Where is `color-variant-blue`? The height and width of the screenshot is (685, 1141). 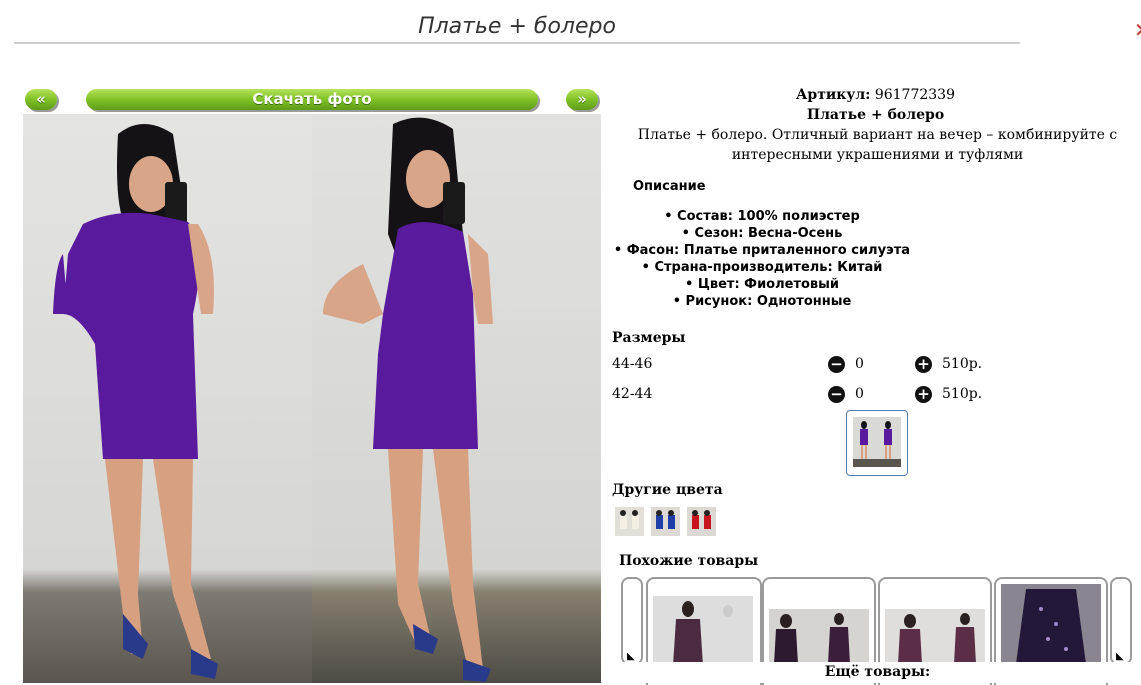
color-variant-blue is located at coordinates (665, 521).